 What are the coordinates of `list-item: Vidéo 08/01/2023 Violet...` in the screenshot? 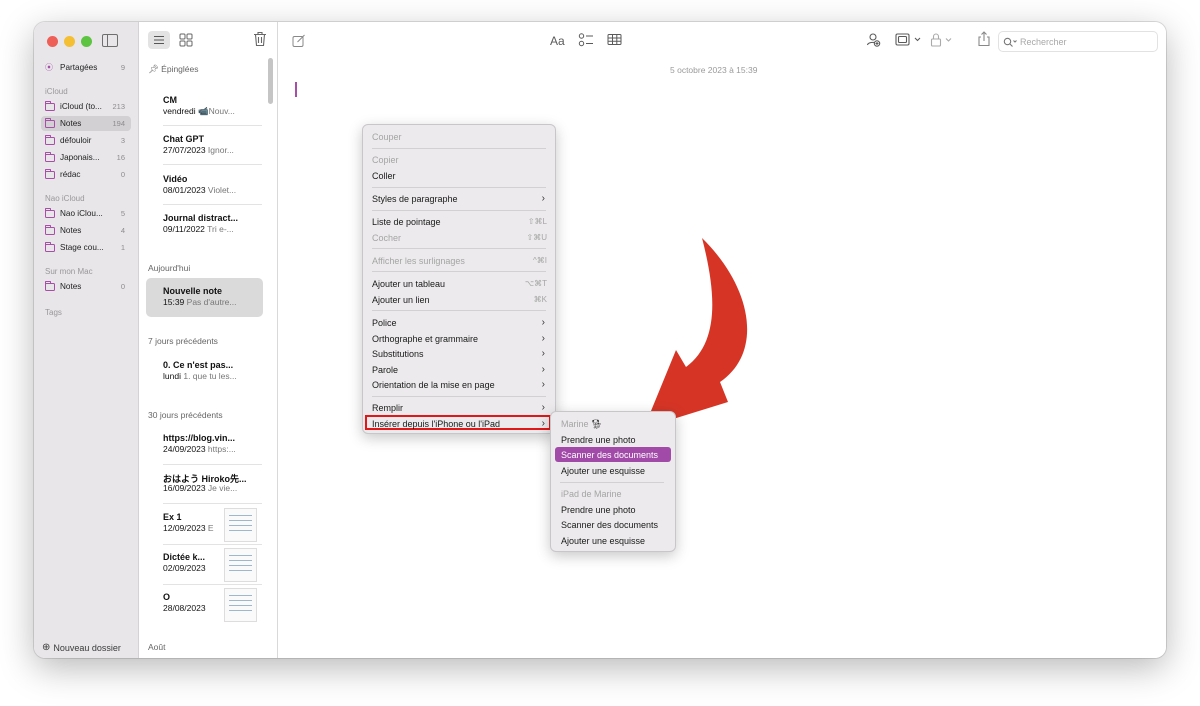 It's located at (204, 186).